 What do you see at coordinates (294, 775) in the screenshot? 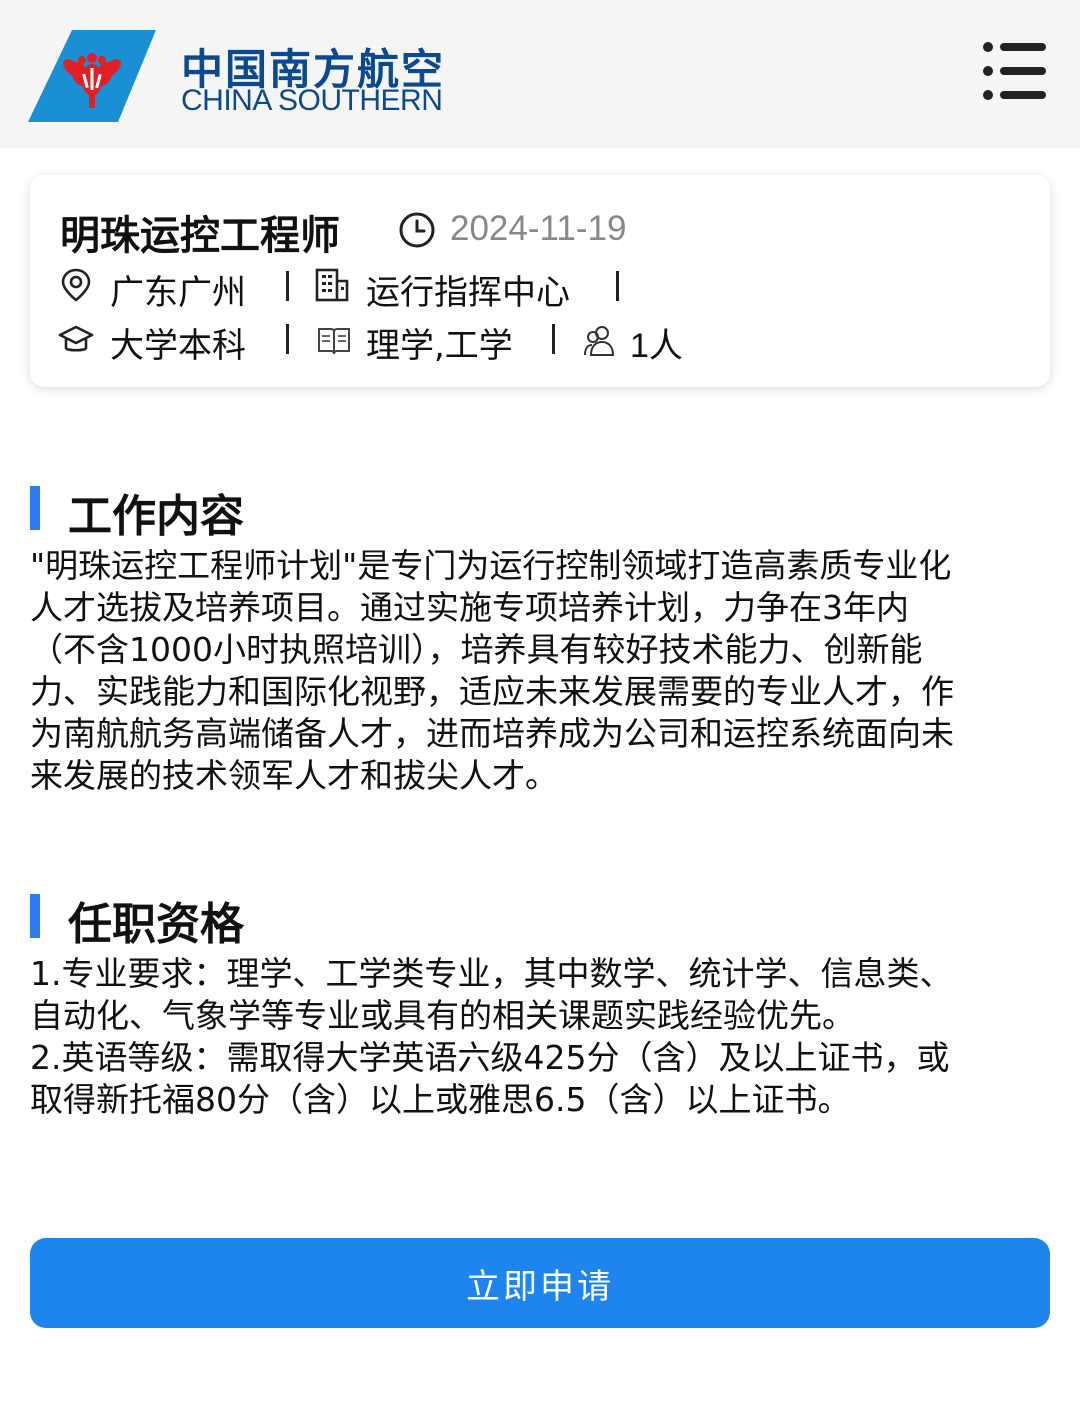
I see `duties-line: 来发展的技术领军人才和拔尖人才。` at bounding box center [294, 775].